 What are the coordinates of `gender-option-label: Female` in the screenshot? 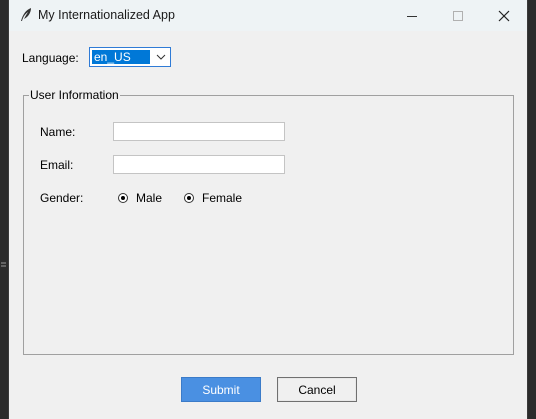 It's located at (222, 198).